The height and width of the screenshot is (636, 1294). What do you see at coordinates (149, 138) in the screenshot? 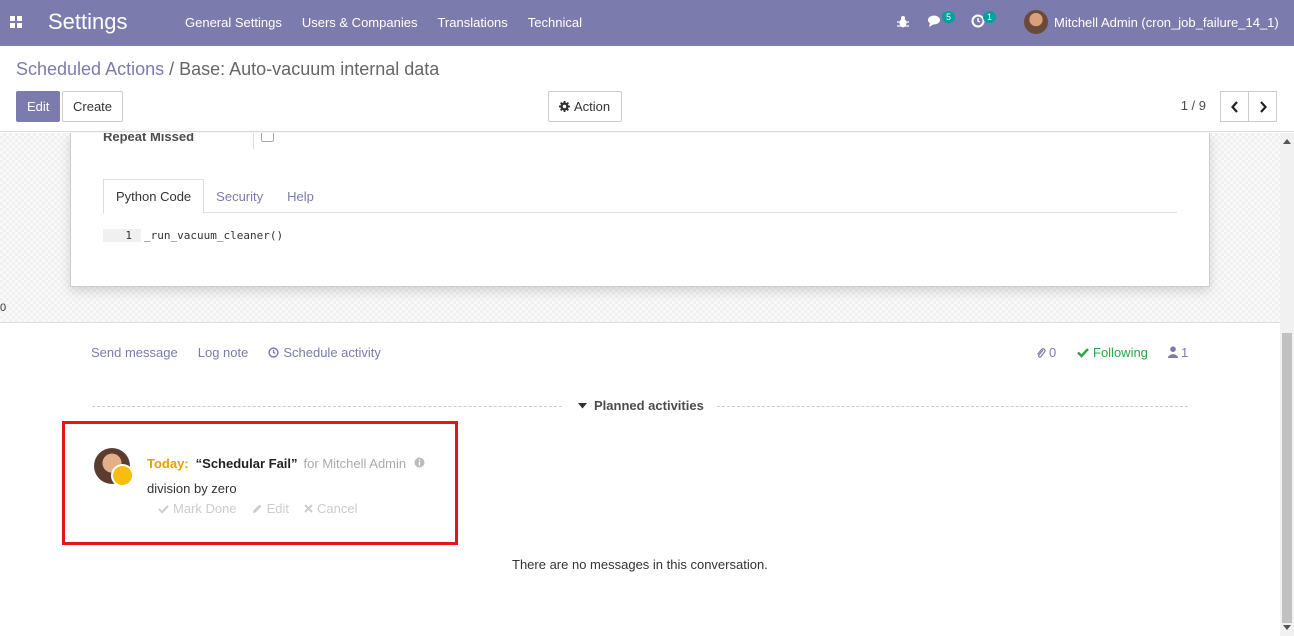
I see `repeat-missed-label: Repeat Missed` at bounding box center [149, 138].